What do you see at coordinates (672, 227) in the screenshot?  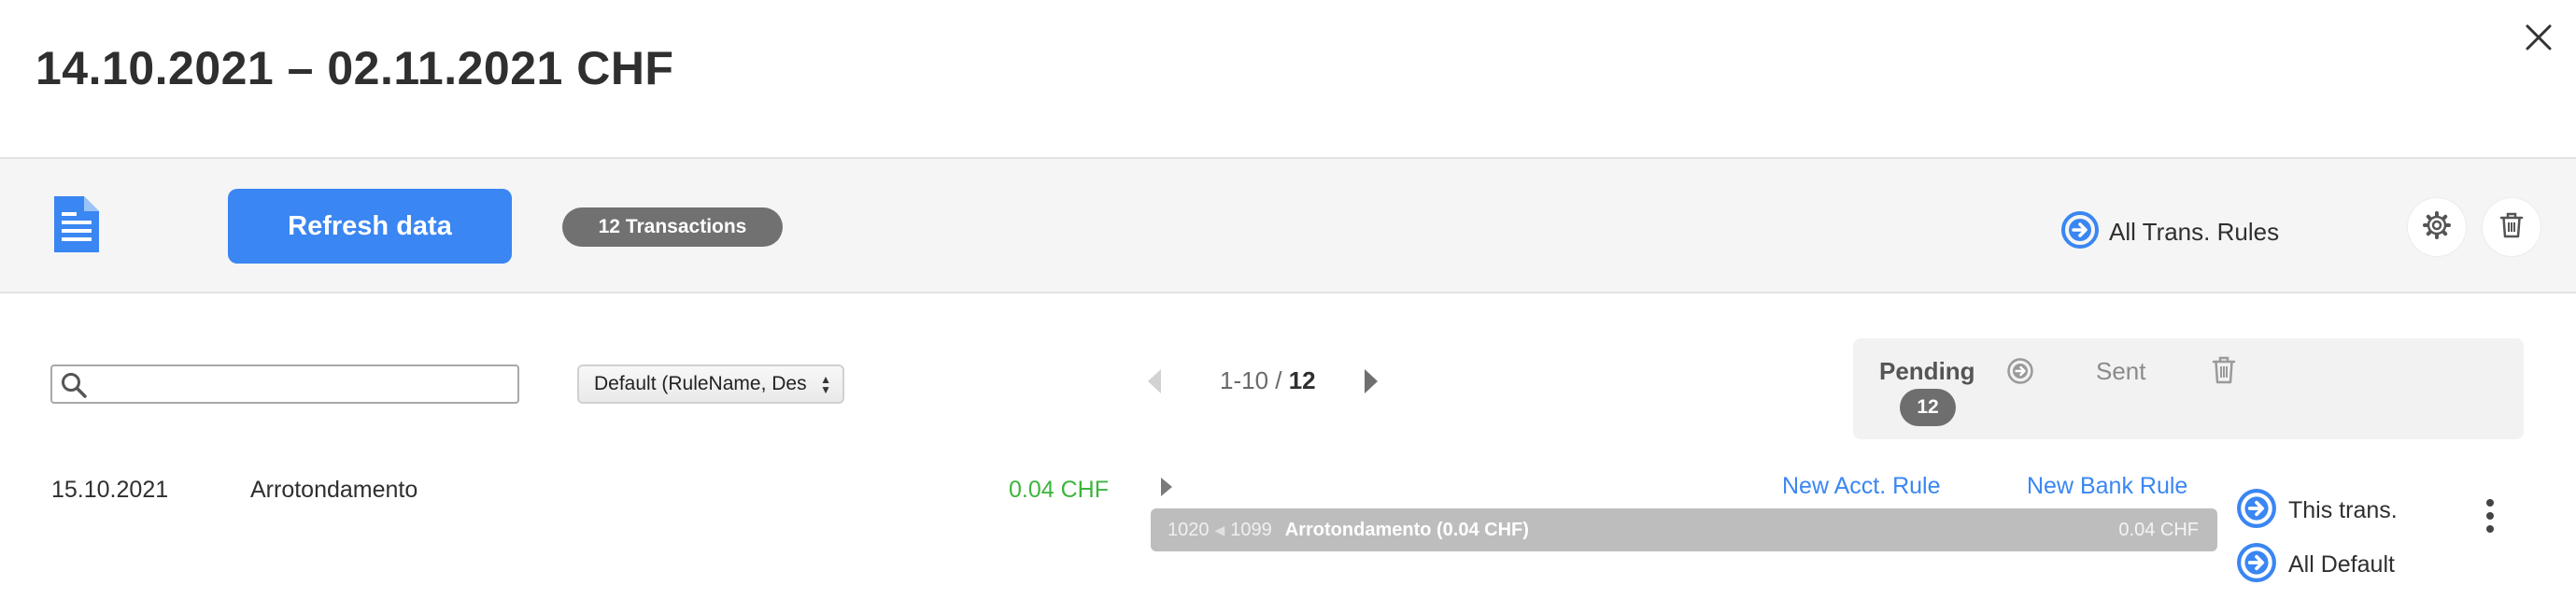 I see `transactions-count-badge: 12 Transactions` at bounding box center [672, 227].